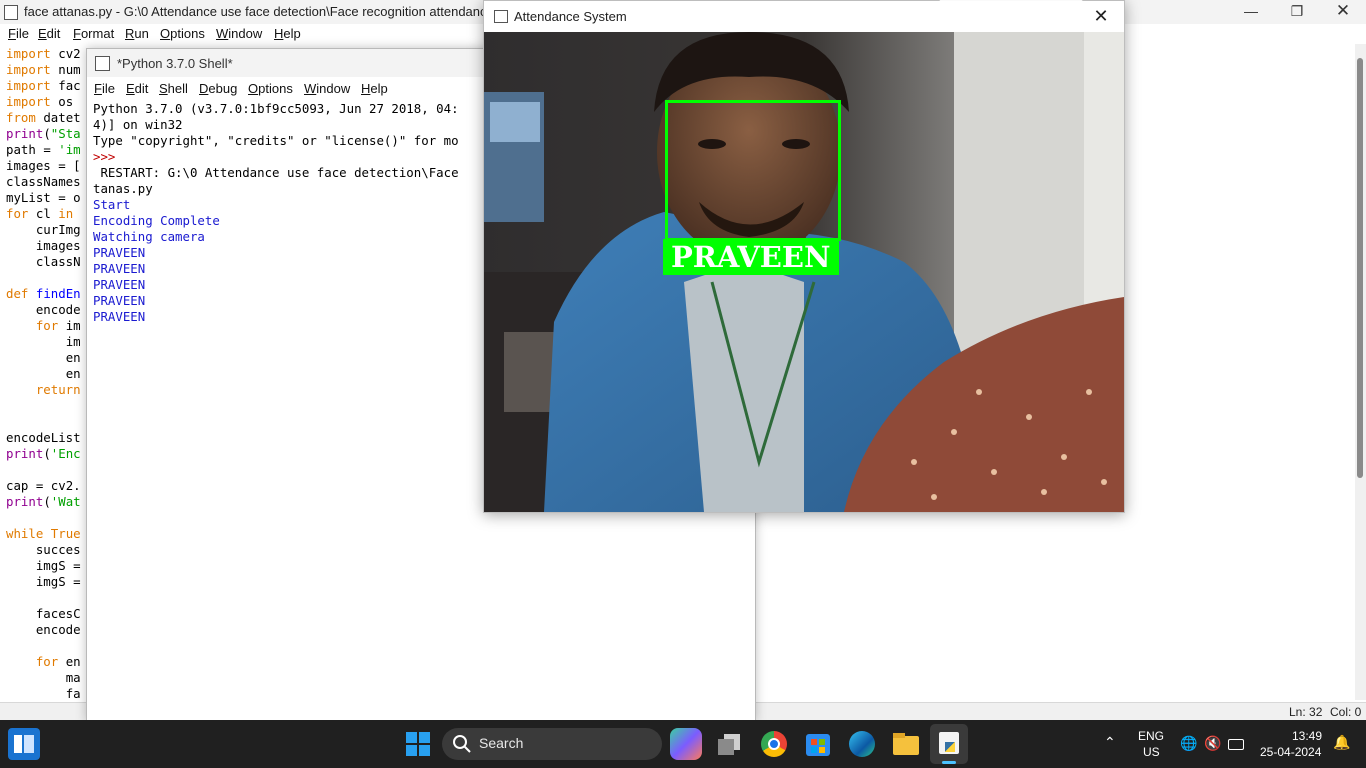  Describe the element at coordinates (28, 197) in the screenshot. I see `code-token: myList` at that location.